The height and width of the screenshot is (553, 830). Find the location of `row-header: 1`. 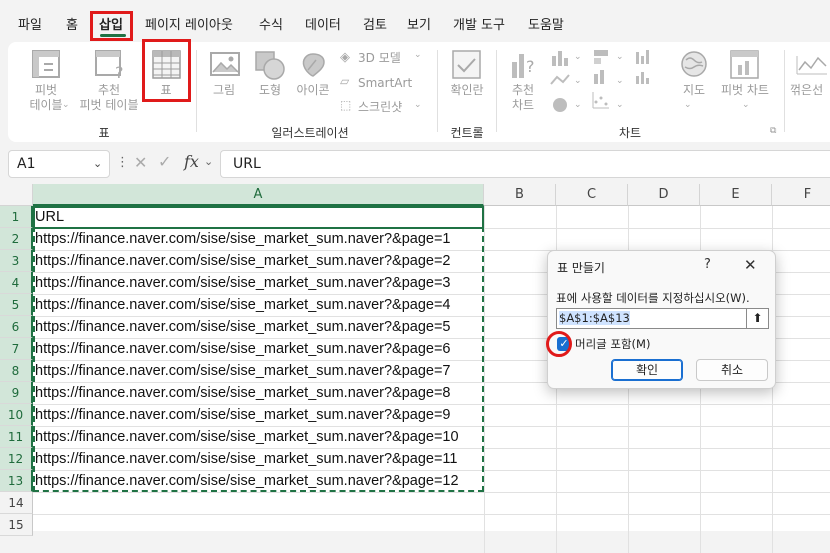

row-header: 1 is located at coordinates (16, 217).